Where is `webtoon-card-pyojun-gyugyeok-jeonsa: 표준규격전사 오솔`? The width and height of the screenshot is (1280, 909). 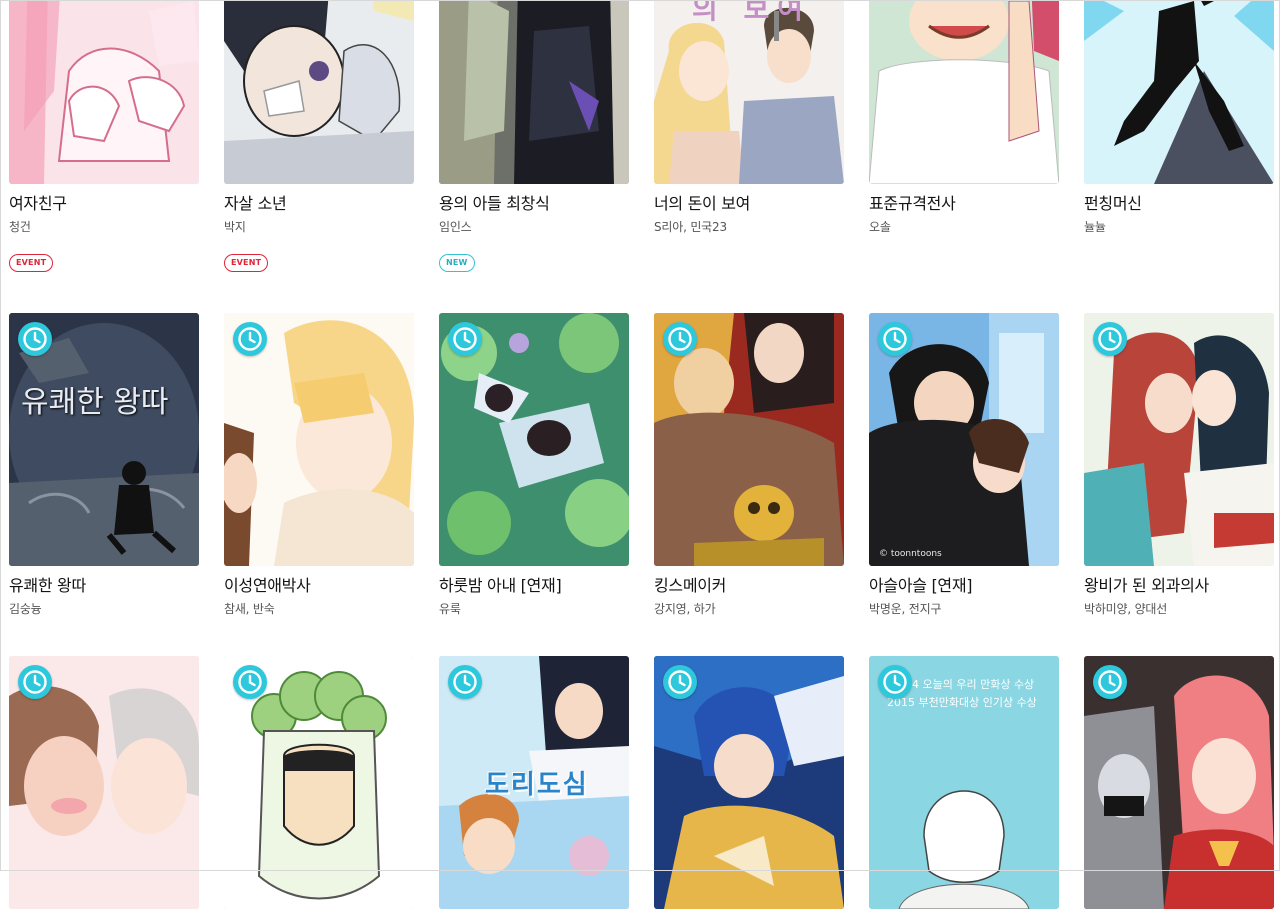 webtoon-card-pyojun-gyugyeok-jeonsa: 표준규격전사 오솔 is located at coordinates (964, 117).